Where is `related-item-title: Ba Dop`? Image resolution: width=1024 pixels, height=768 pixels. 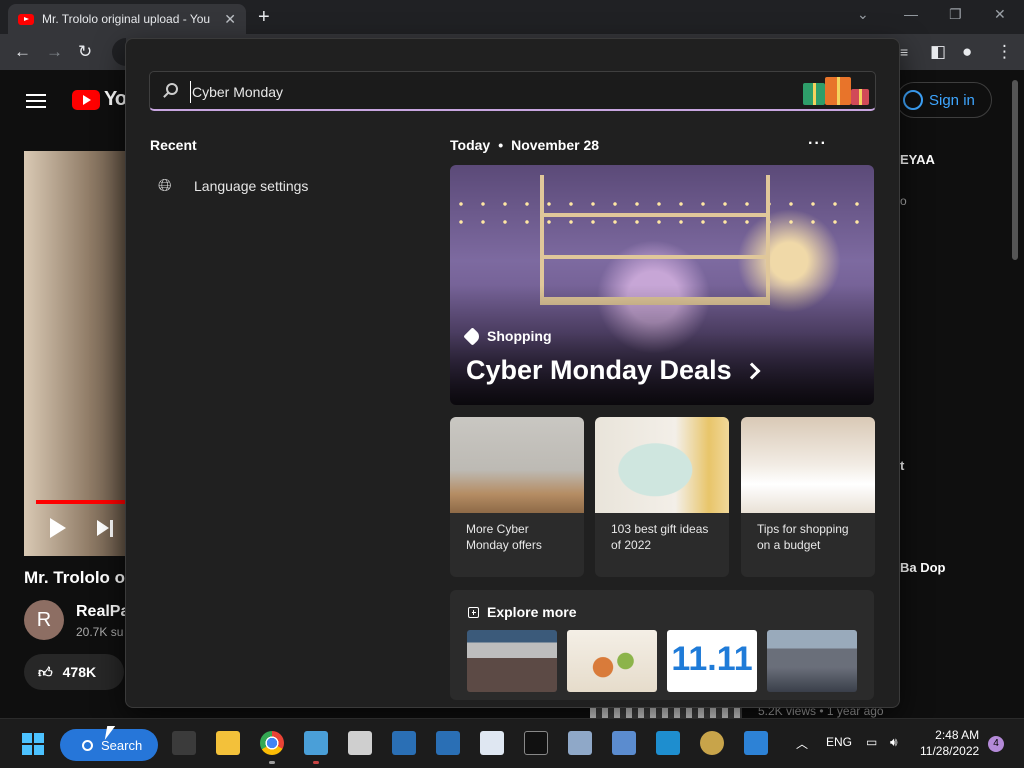
related-item-title: Ba Dop is located at coordinates (923, 567).